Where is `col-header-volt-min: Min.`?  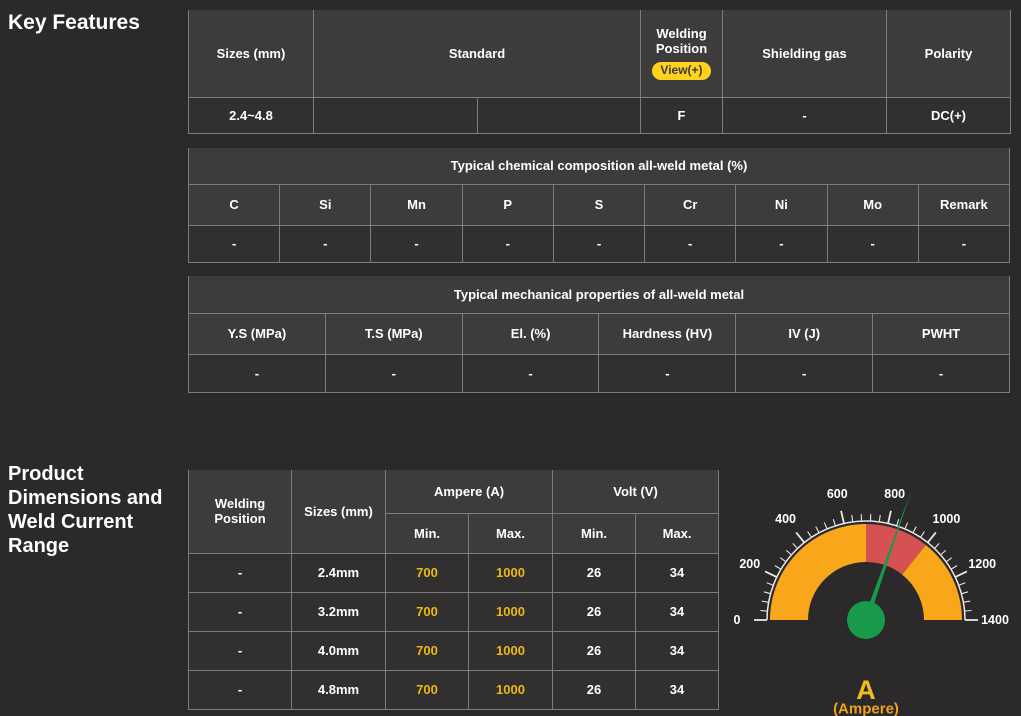
col-header-volt-min: Min. is located at coordinates (594, 533).